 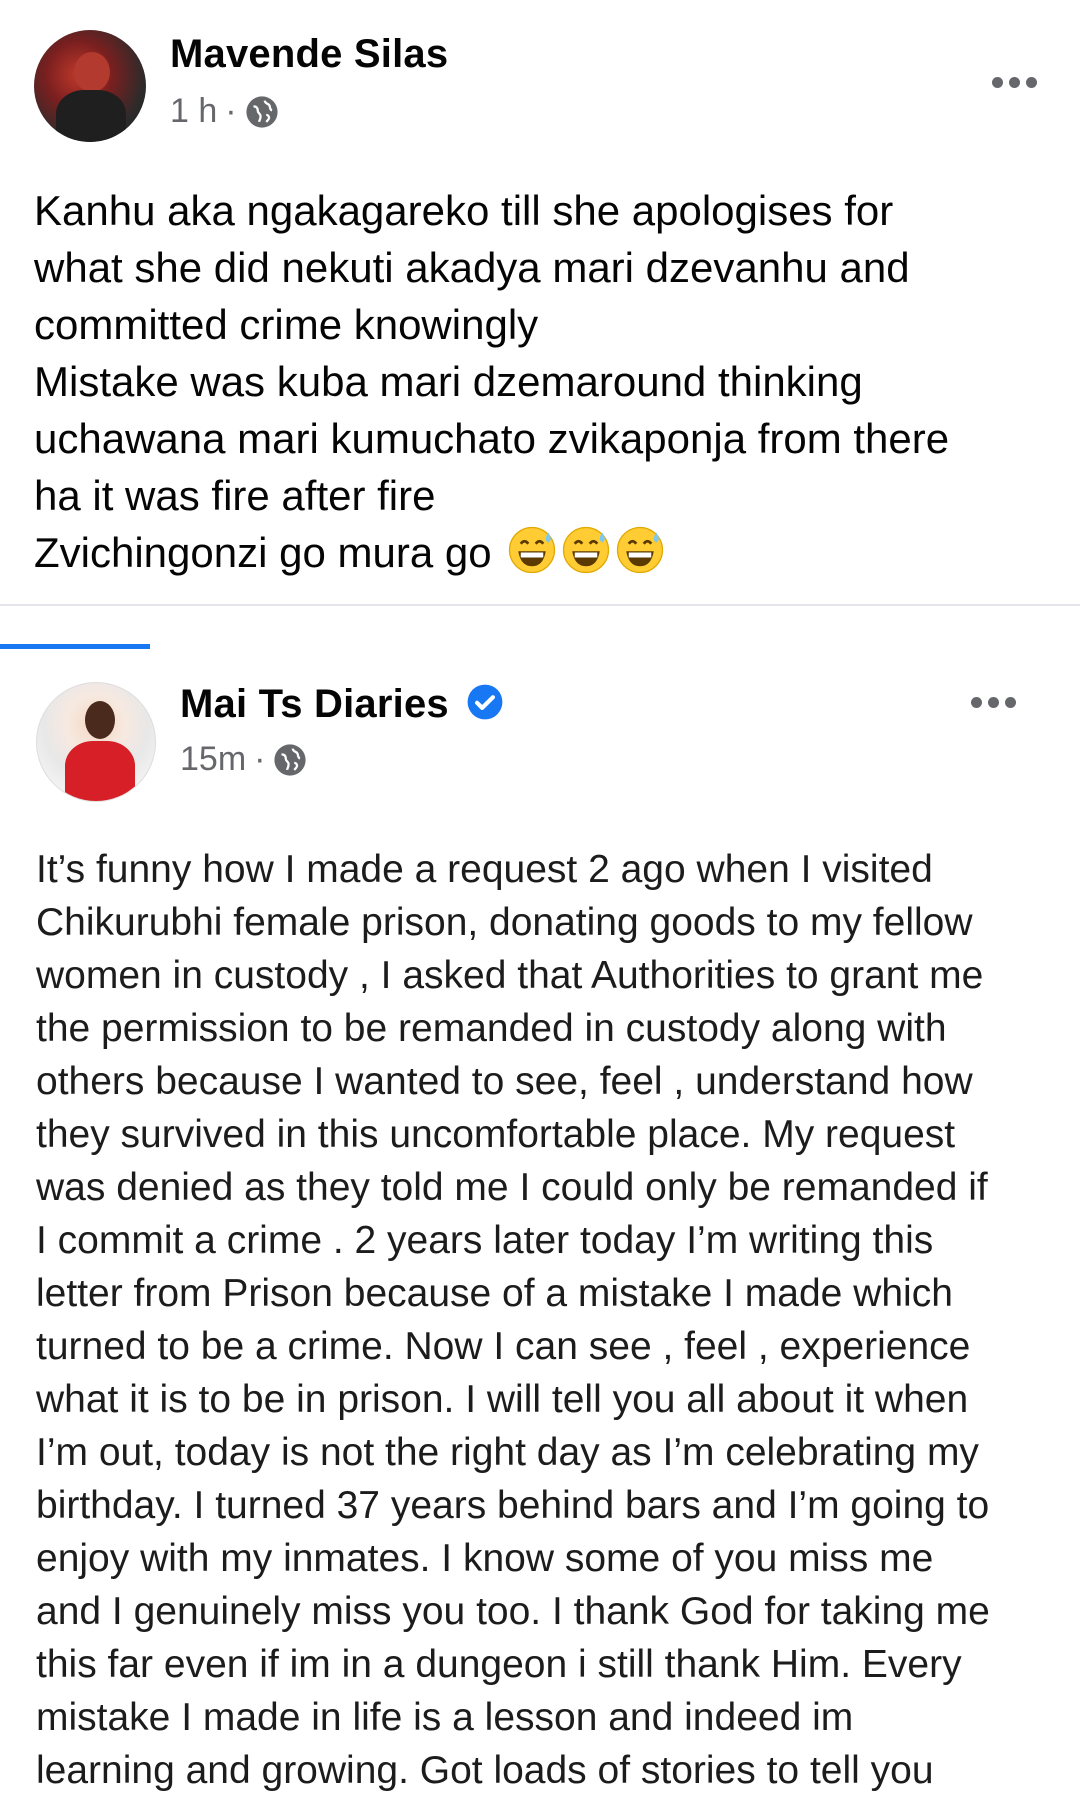 I want to click on author-name: Mai Ts Diaries, so click(x=314, y=704).